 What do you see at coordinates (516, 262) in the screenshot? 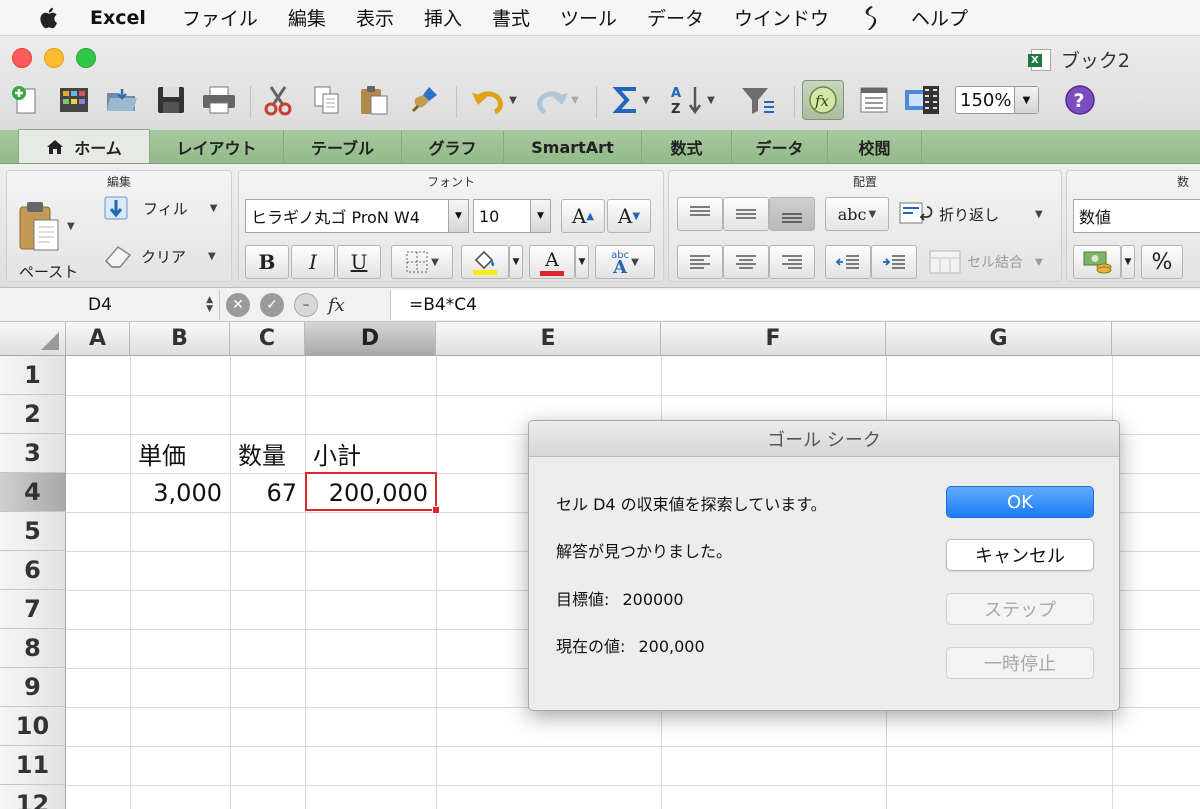
I see `fill-color-dropdown-arrow: ▼` at bounding box center [516, 262].